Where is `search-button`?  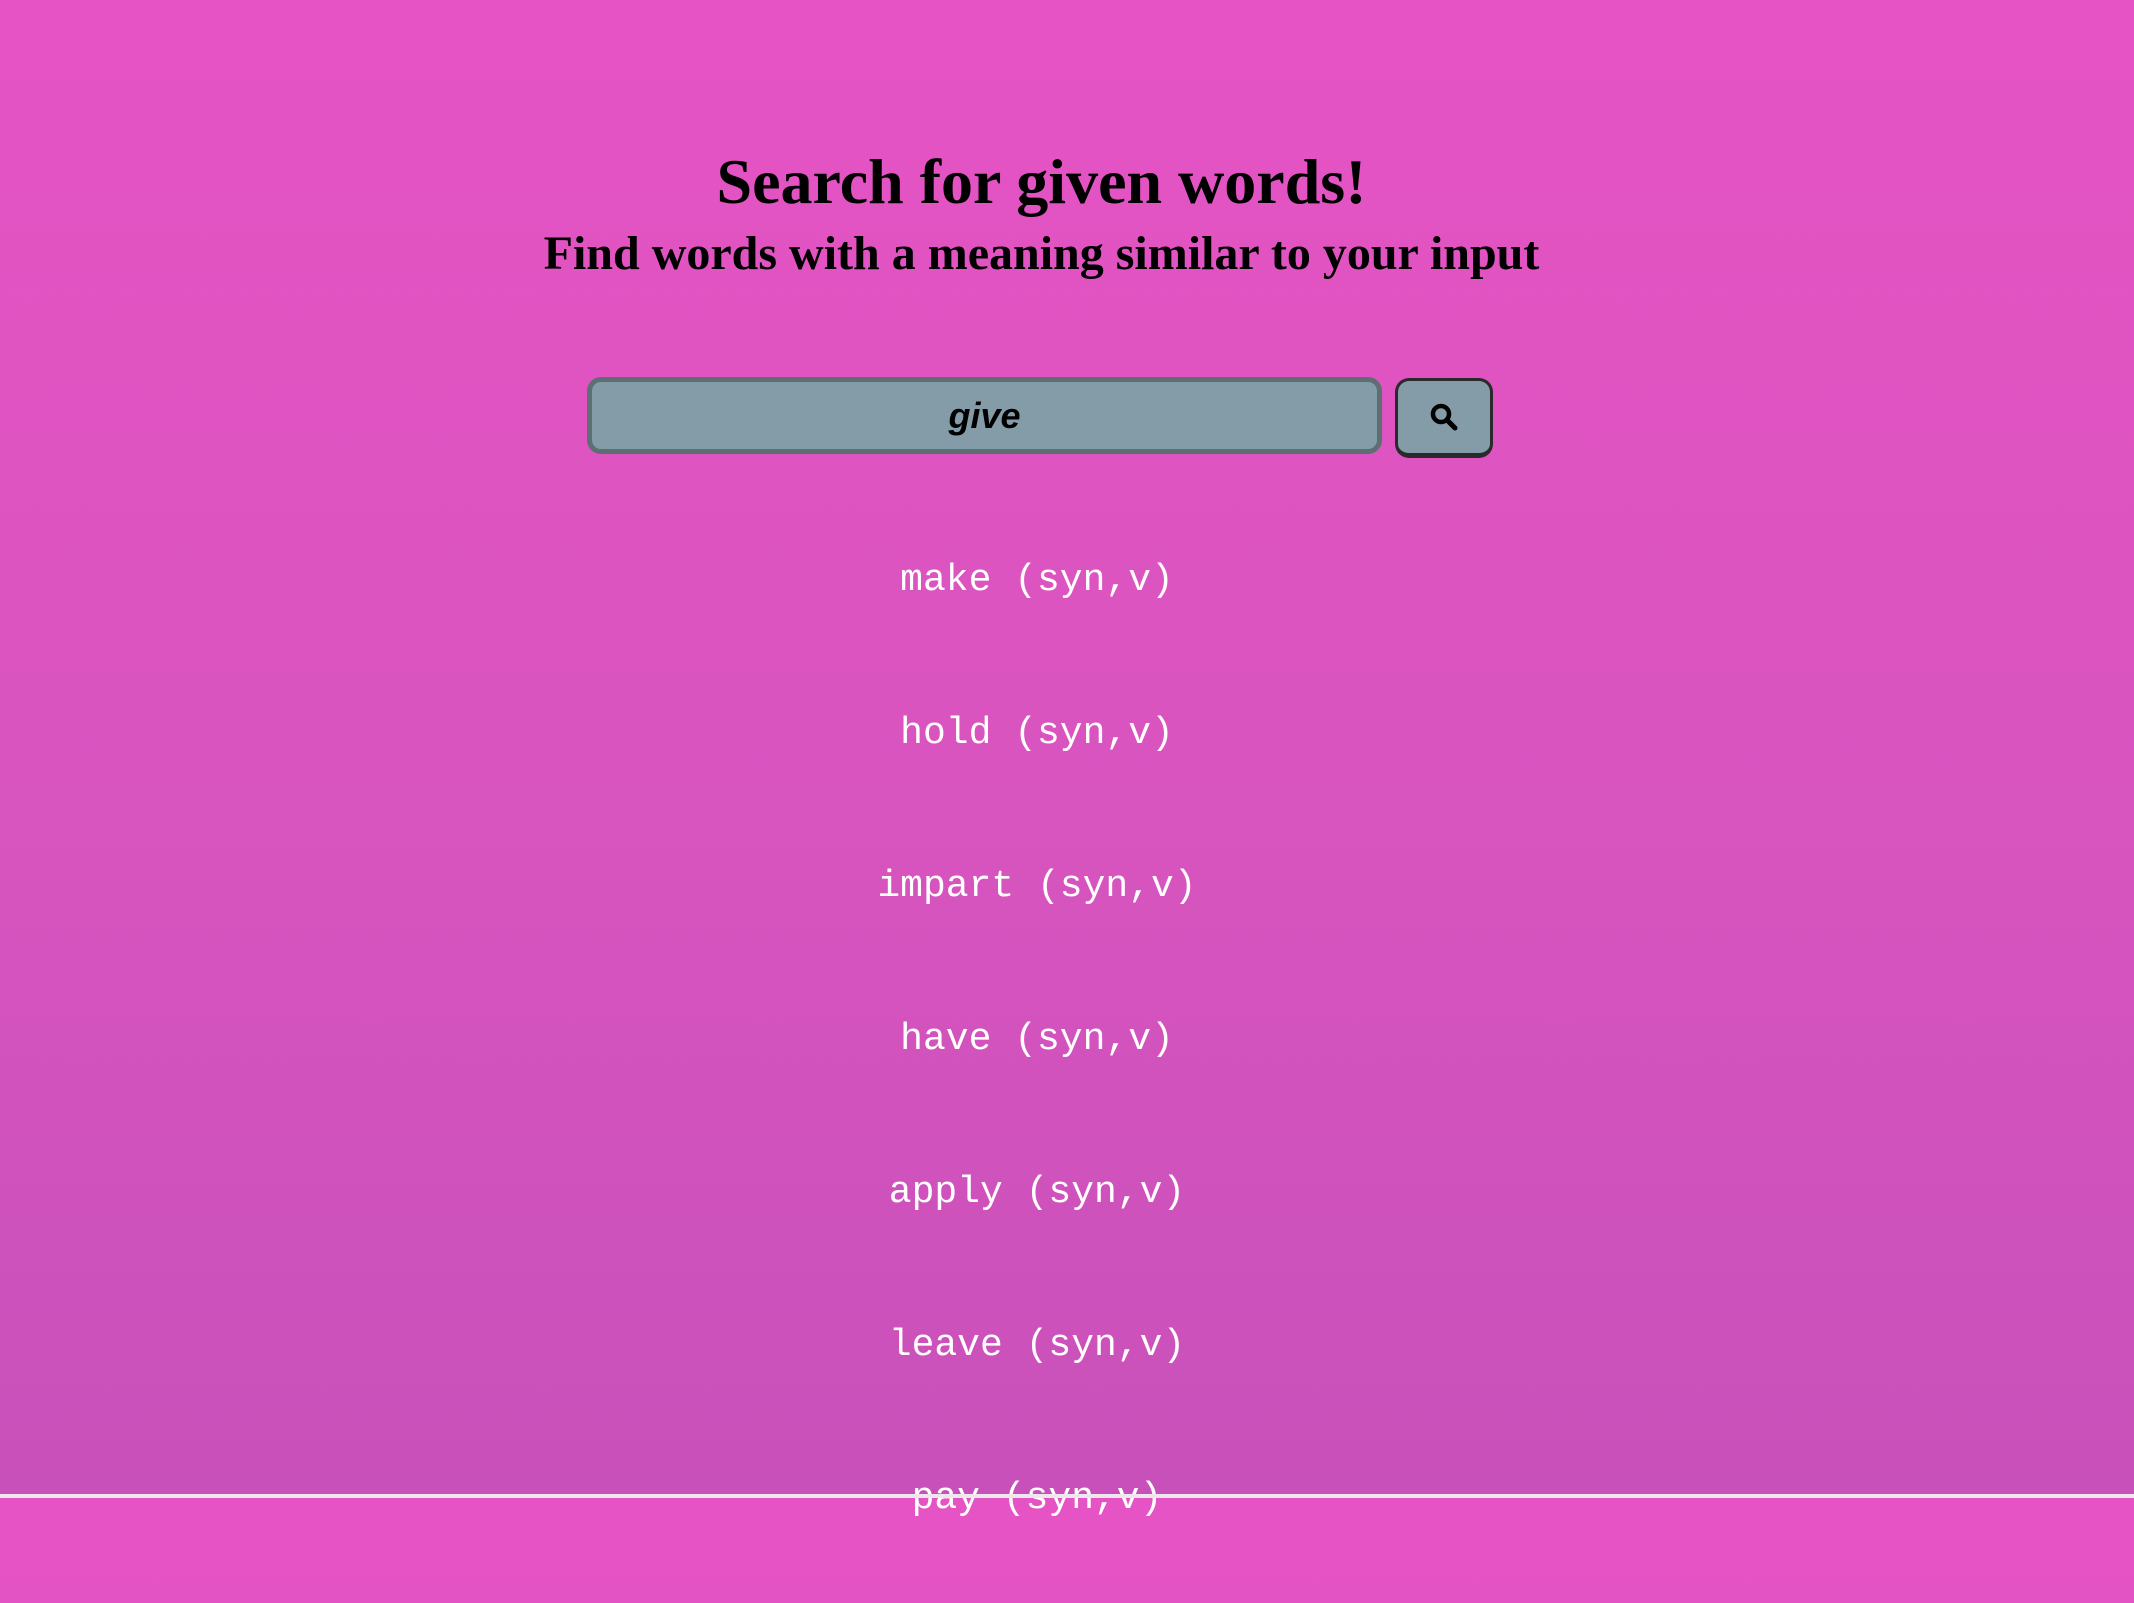 search-button is located at coordinates (1444, 418).